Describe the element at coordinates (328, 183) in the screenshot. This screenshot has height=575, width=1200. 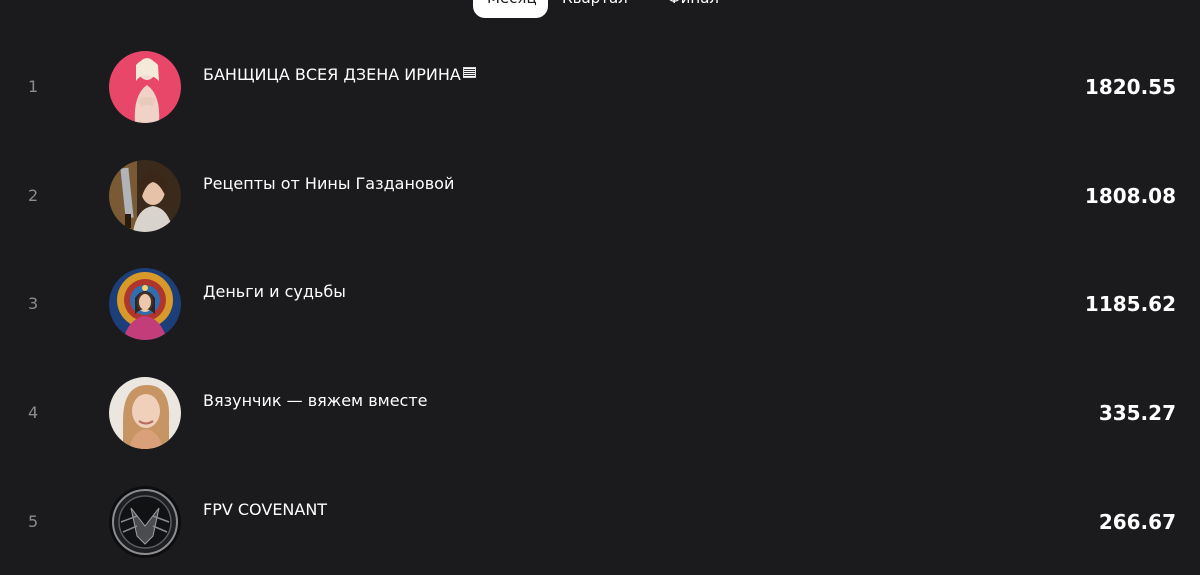
I see `channel-name: Рецепты от Нины Газдановой` at that location.